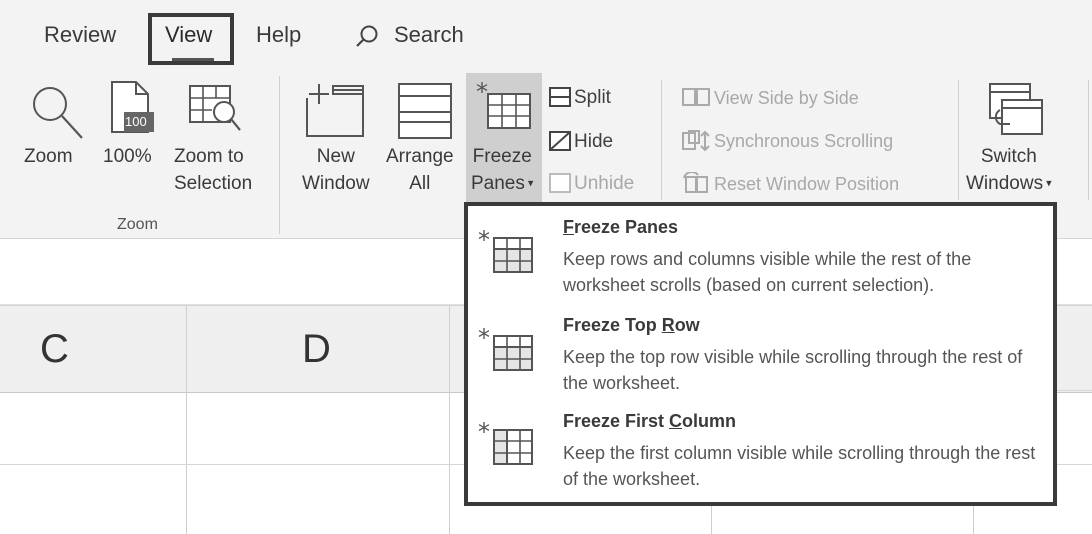 The height and width of the screenshot is (534, 1092). Describe the element at coordinates (498, 183) in the screenshot. I see `freeze-label-line2: Panes` at that location.